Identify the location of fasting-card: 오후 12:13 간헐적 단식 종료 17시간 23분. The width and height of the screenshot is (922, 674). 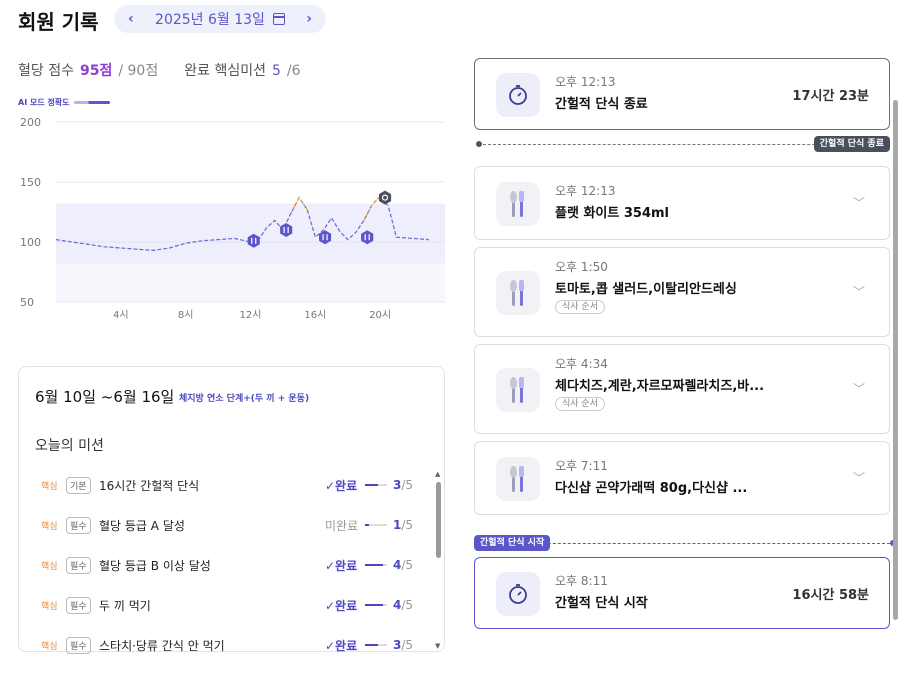
(682, 94).